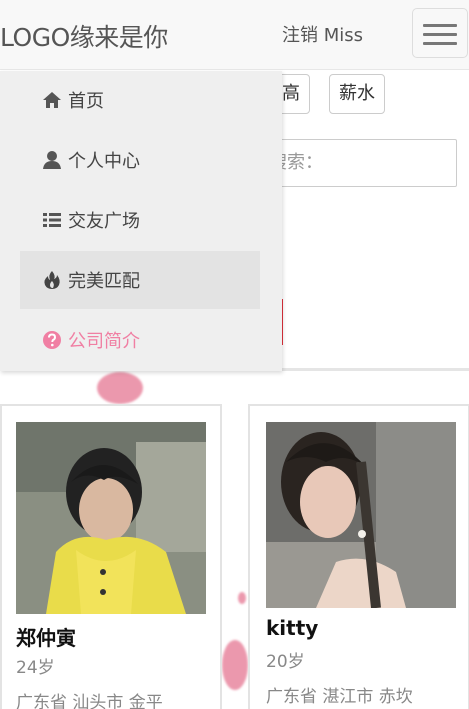 The height and width of the screenshot is (709, 469). Describe the element at coordinates (89, 701) in the screenshot. I see `profile-address: 广东省 汕头市 金平` at that location.